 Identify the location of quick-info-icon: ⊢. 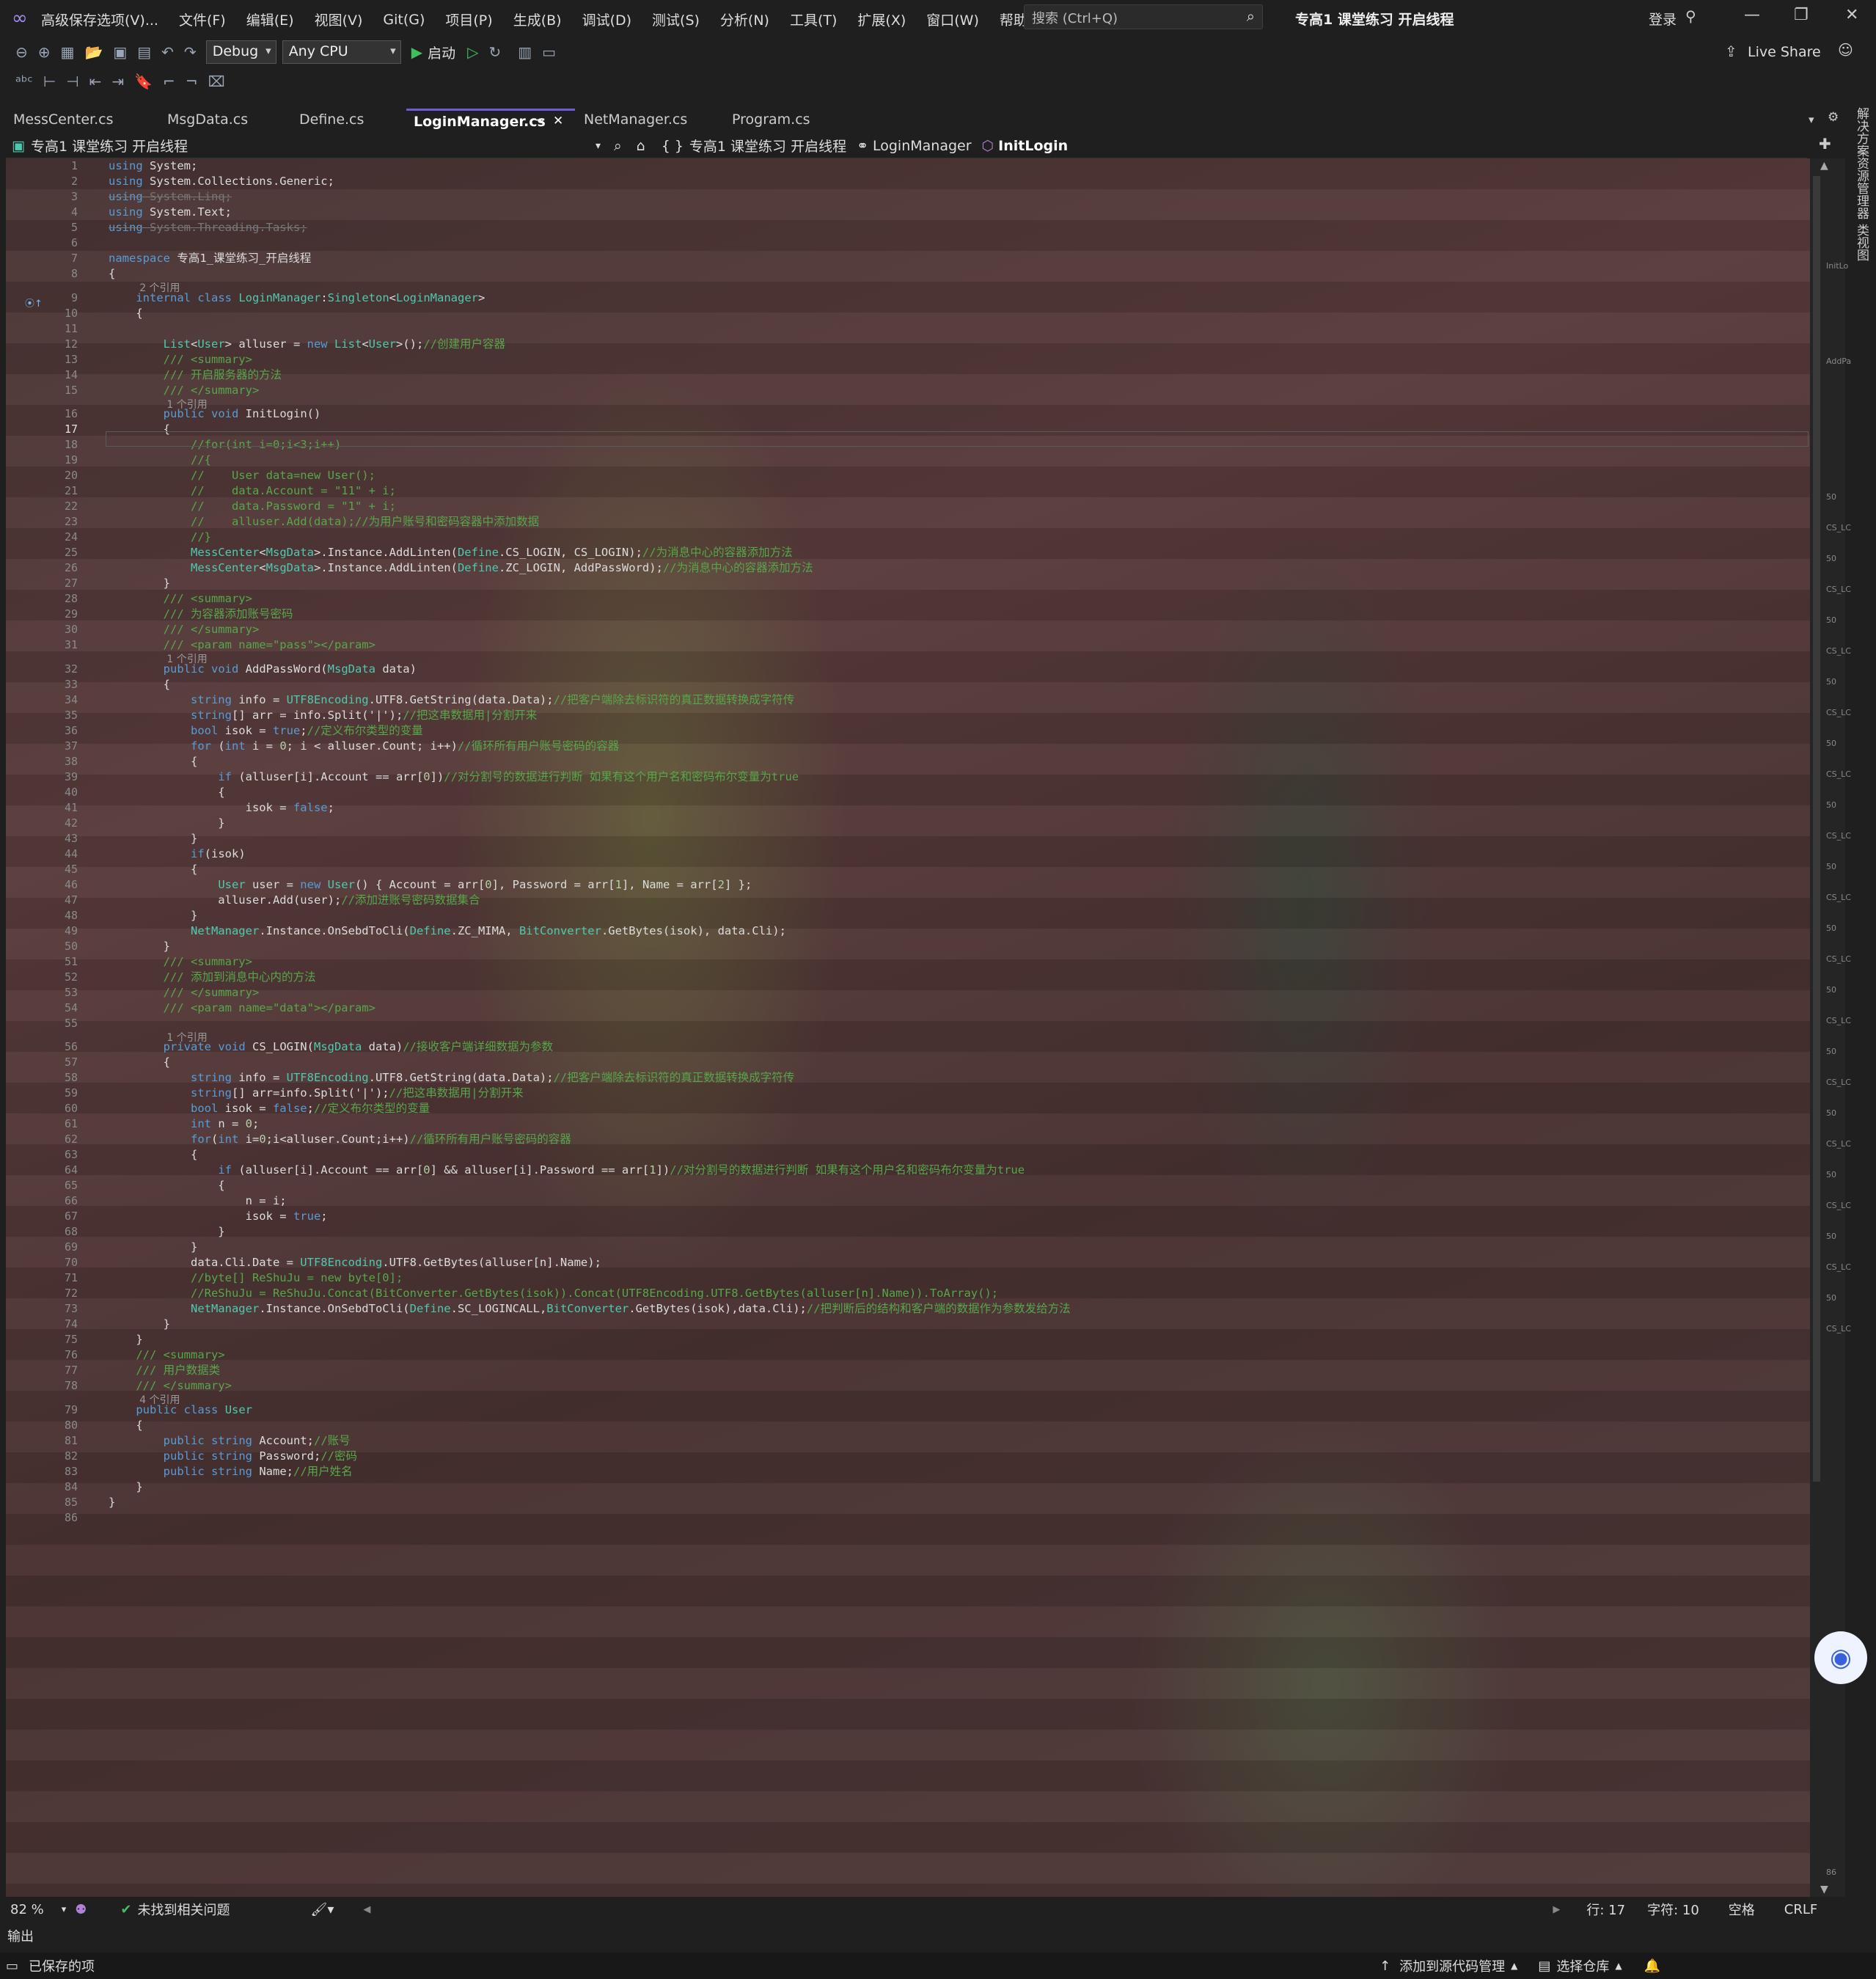
(49, 81).